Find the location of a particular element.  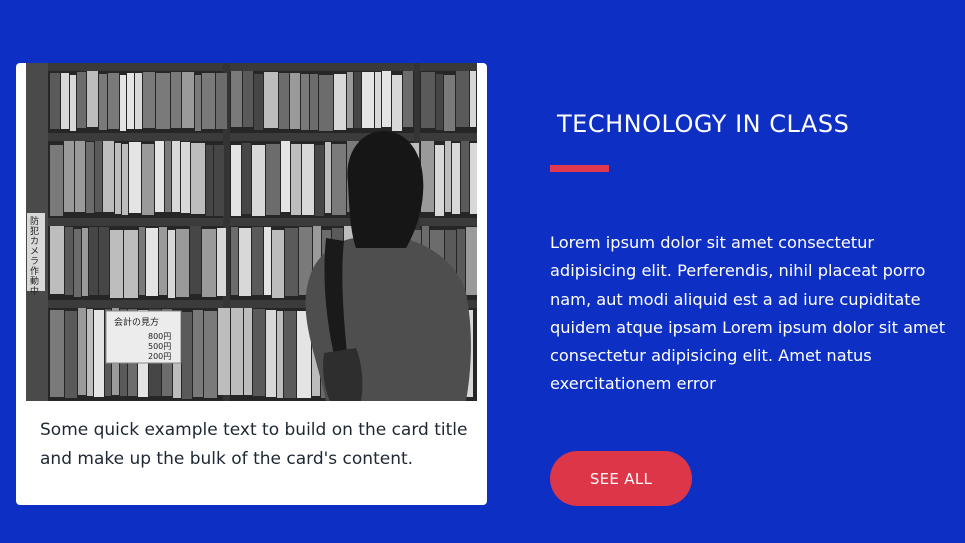

price-sign-title: 会計の見方 is located at coordinates (137, 323).